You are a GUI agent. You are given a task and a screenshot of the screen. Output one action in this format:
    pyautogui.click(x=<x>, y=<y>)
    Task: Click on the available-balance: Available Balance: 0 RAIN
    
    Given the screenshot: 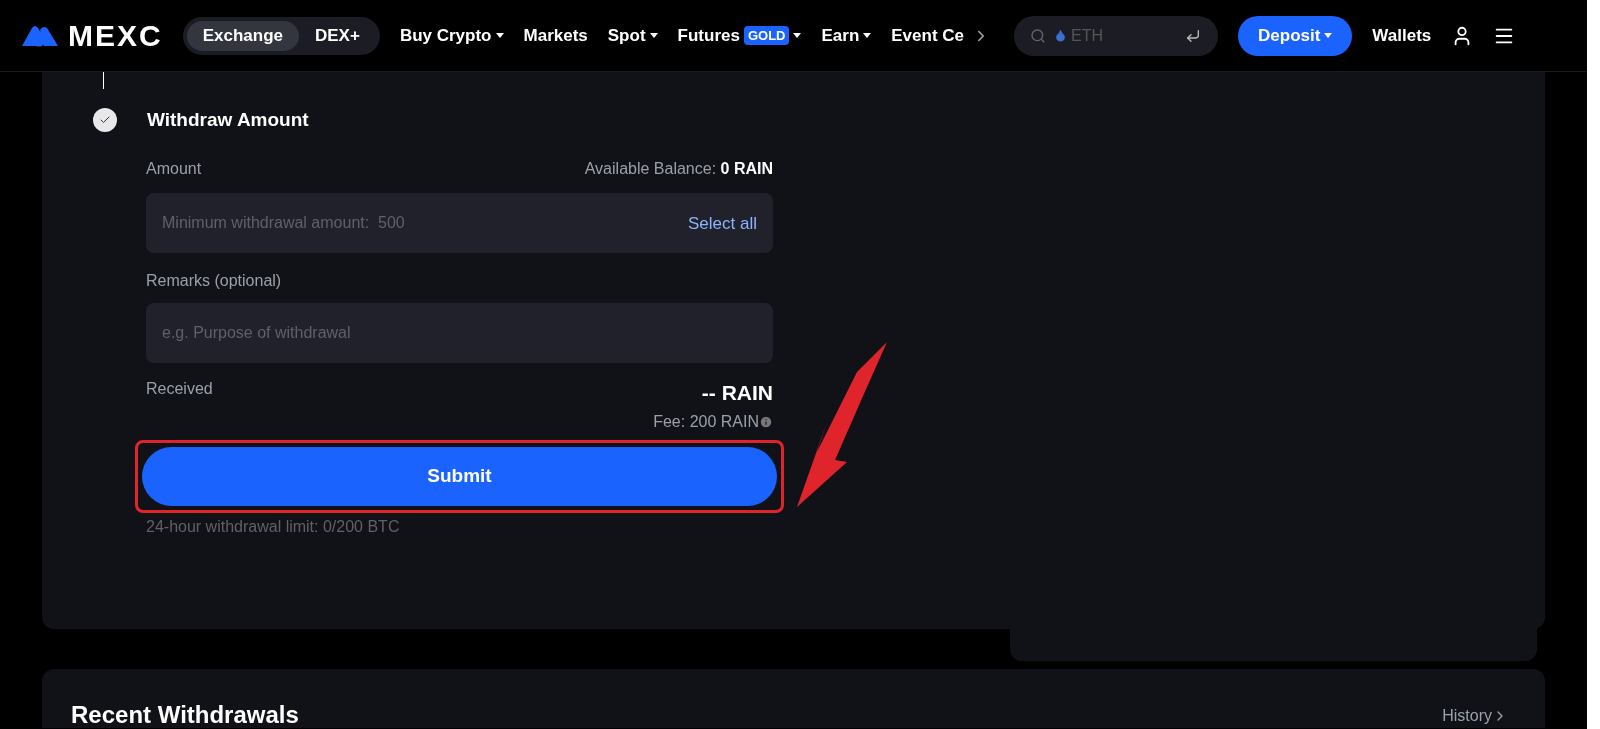 What is the action you would take?
    pyautogui.click(x=678, y=168)
    